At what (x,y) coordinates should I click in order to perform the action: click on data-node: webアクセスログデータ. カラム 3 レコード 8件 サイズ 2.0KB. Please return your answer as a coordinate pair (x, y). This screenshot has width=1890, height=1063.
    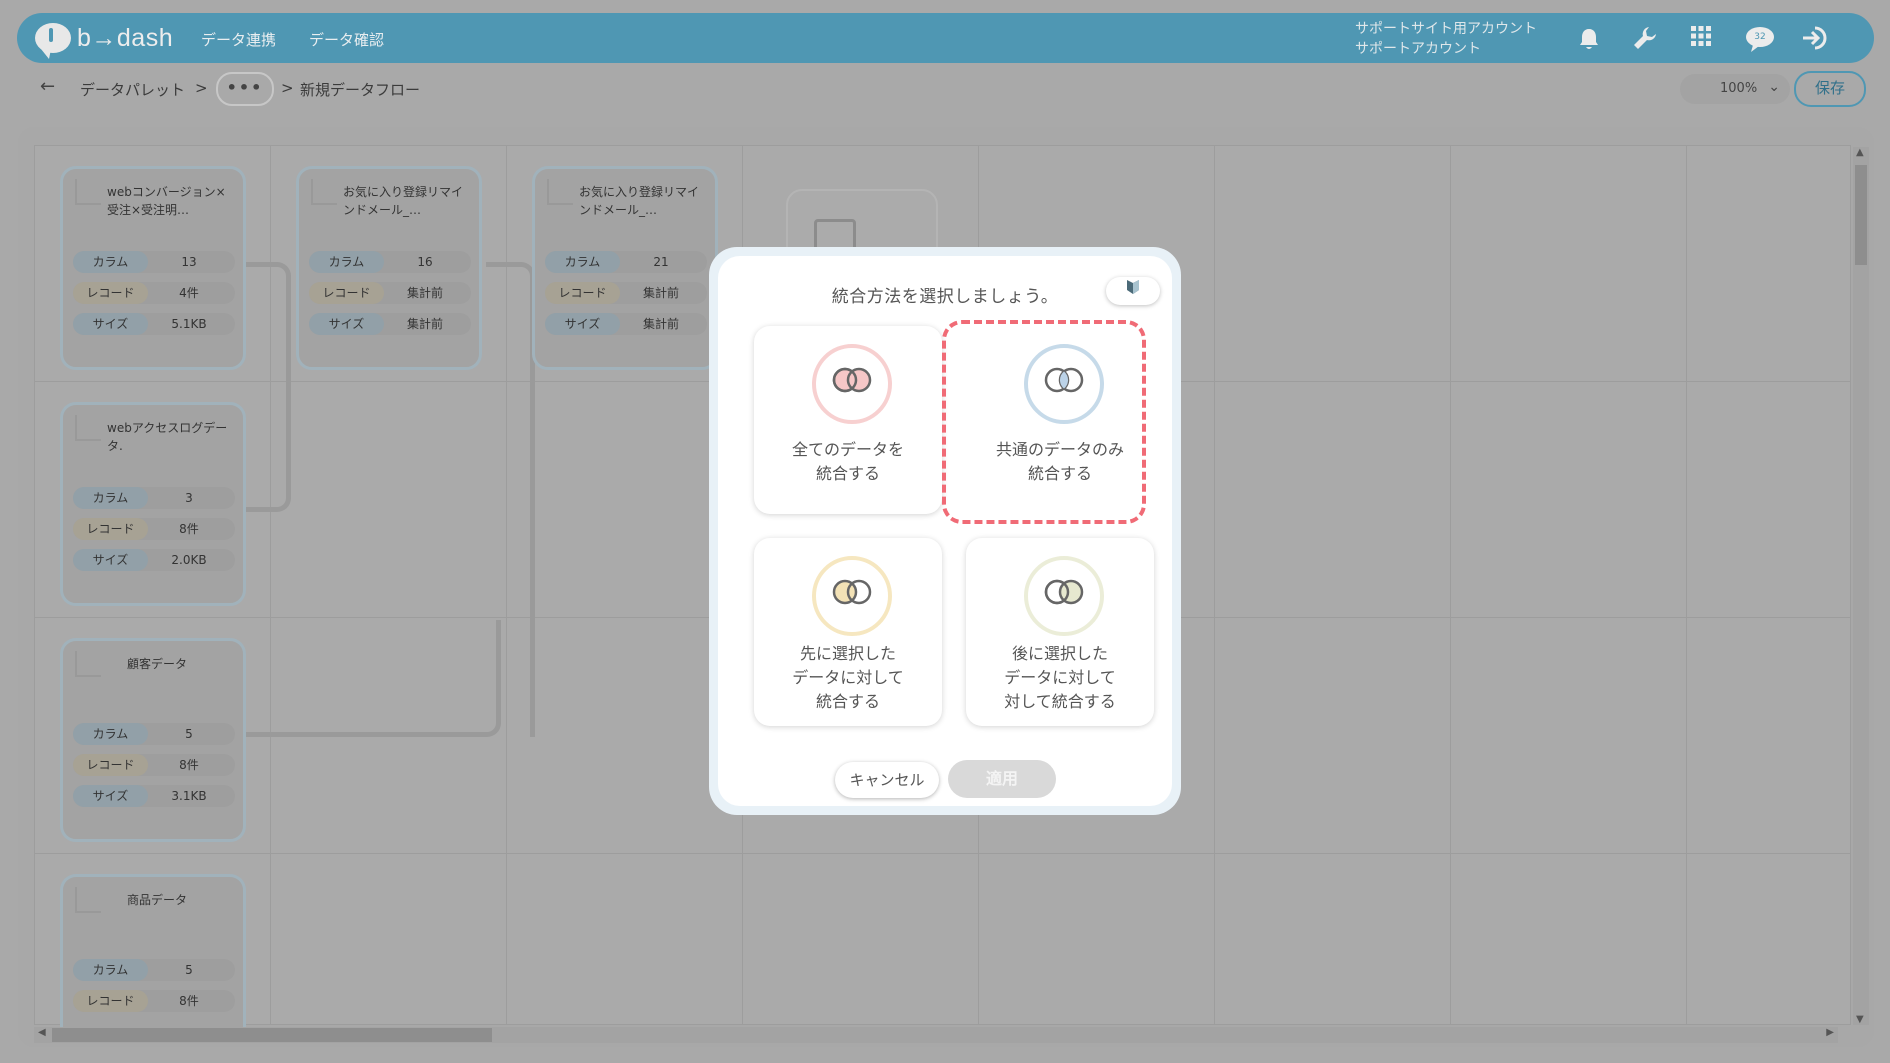
    Looking at the image, I should click on (153, 504).